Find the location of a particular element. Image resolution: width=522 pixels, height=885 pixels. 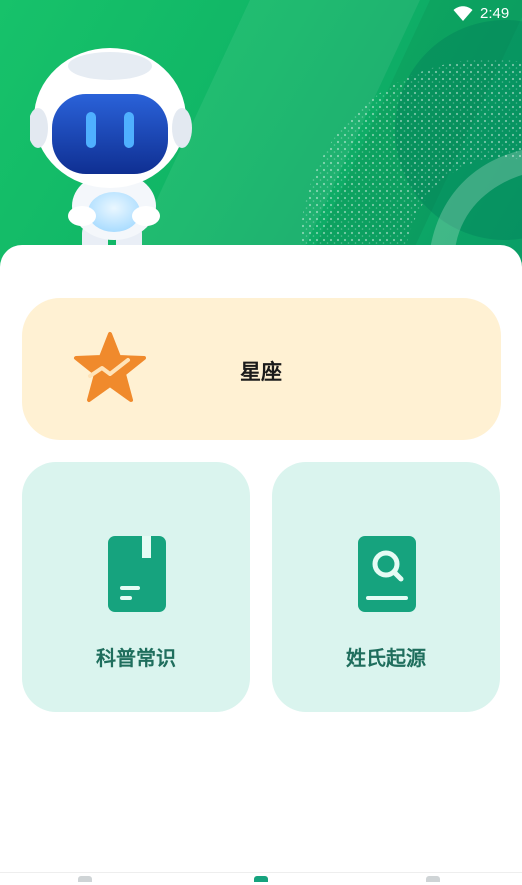

status-bar: 2:49 is located at coordinates (261, 14).